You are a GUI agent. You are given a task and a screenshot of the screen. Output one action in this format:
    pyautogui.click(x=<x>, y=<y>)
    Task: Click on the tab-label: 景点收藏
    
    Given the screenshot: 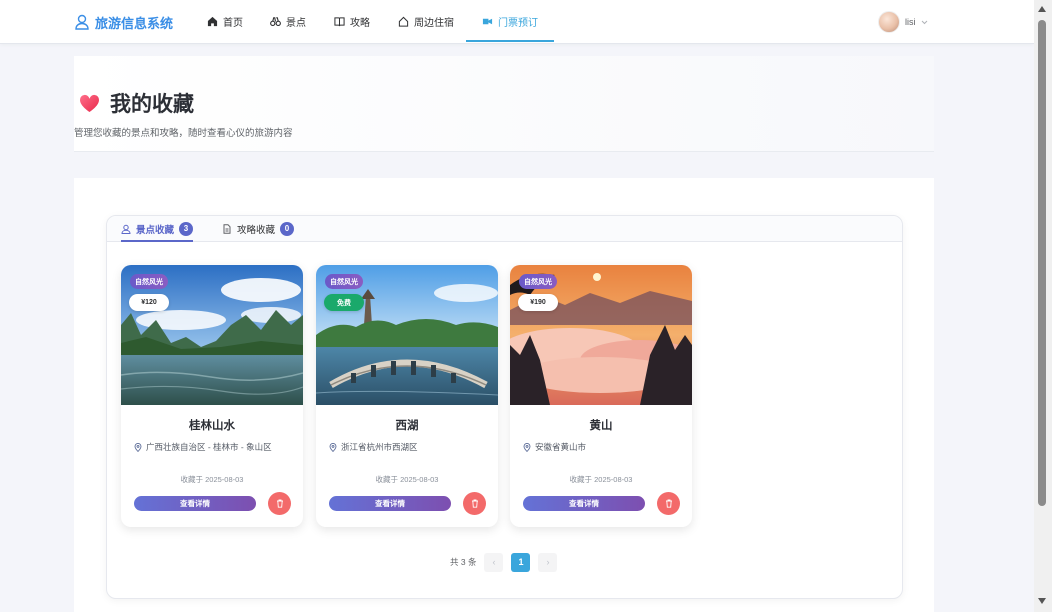 What is the action you would take?
    pyautogui.click(x=155, y=230)
    